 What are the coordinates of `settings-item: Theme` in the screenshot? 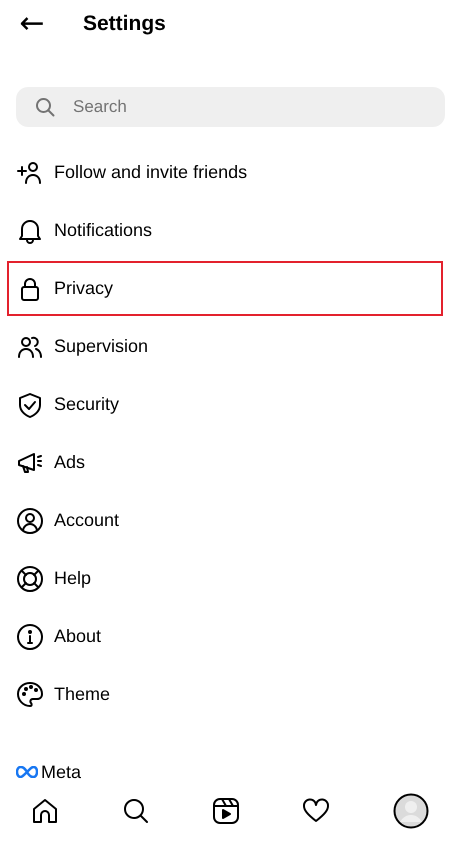 It's located at (82, 694).